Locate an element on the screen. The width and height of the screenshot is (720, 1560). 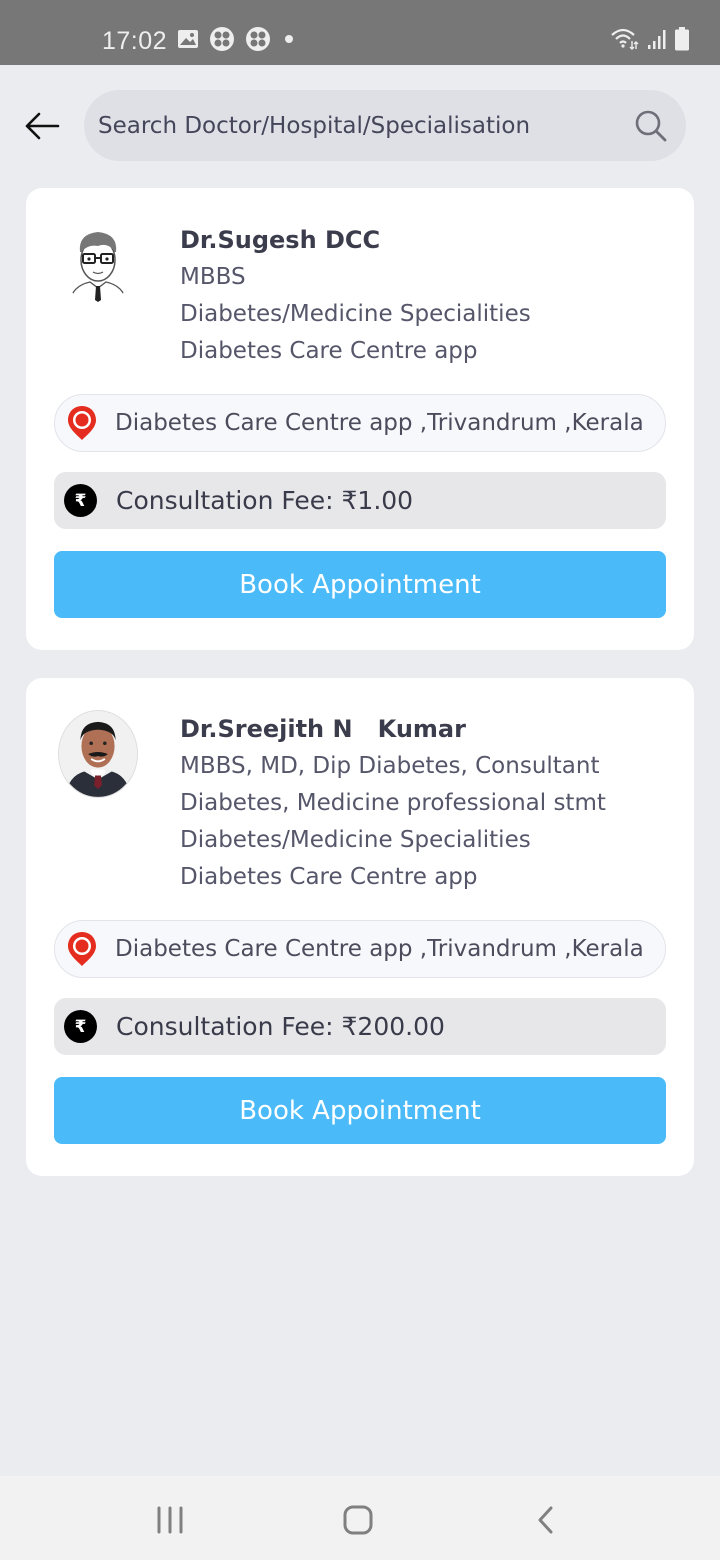
signal-icon is located at coordinates (657, 41).